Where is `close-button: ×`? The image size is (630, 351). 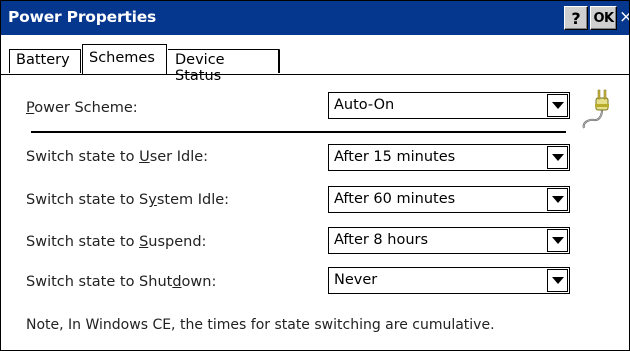 close-button: × is located at coordinates (624, 18).